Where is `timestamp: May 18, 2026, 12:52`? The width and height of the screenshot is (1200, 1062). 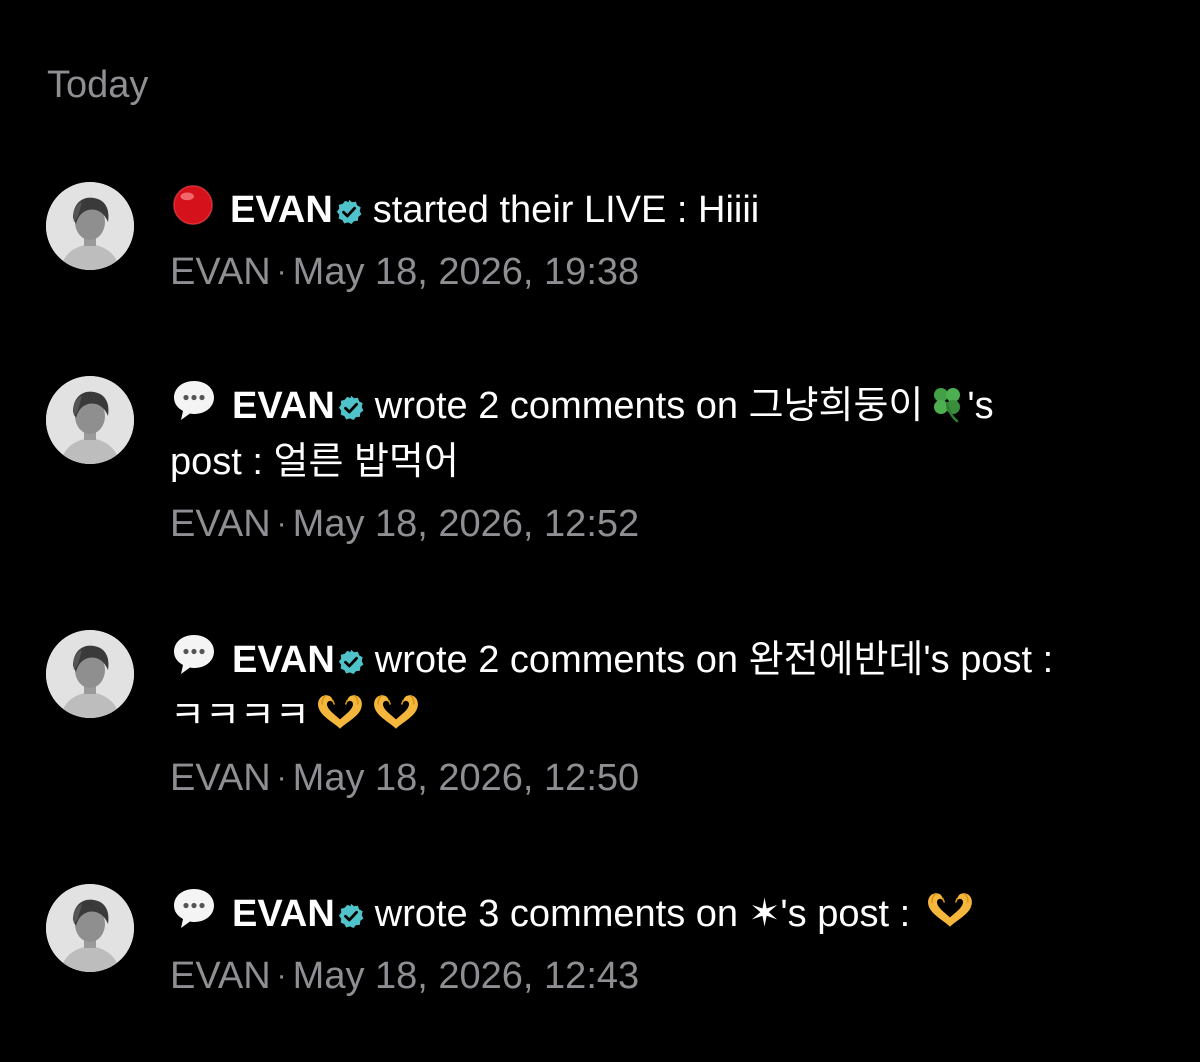 timestamp: May 18, 2026, 12:52 is located at coordinates (466, 524).